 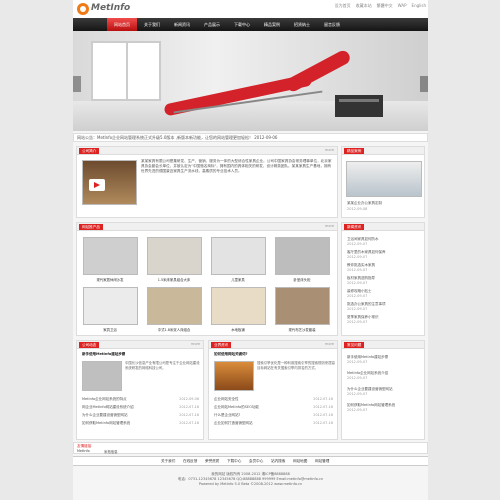 I want to click on company-body: 中国长沙信息产业有限公司是专注于企业网站建设系统研发的网络科技公司。, so click(x=162, y=365).